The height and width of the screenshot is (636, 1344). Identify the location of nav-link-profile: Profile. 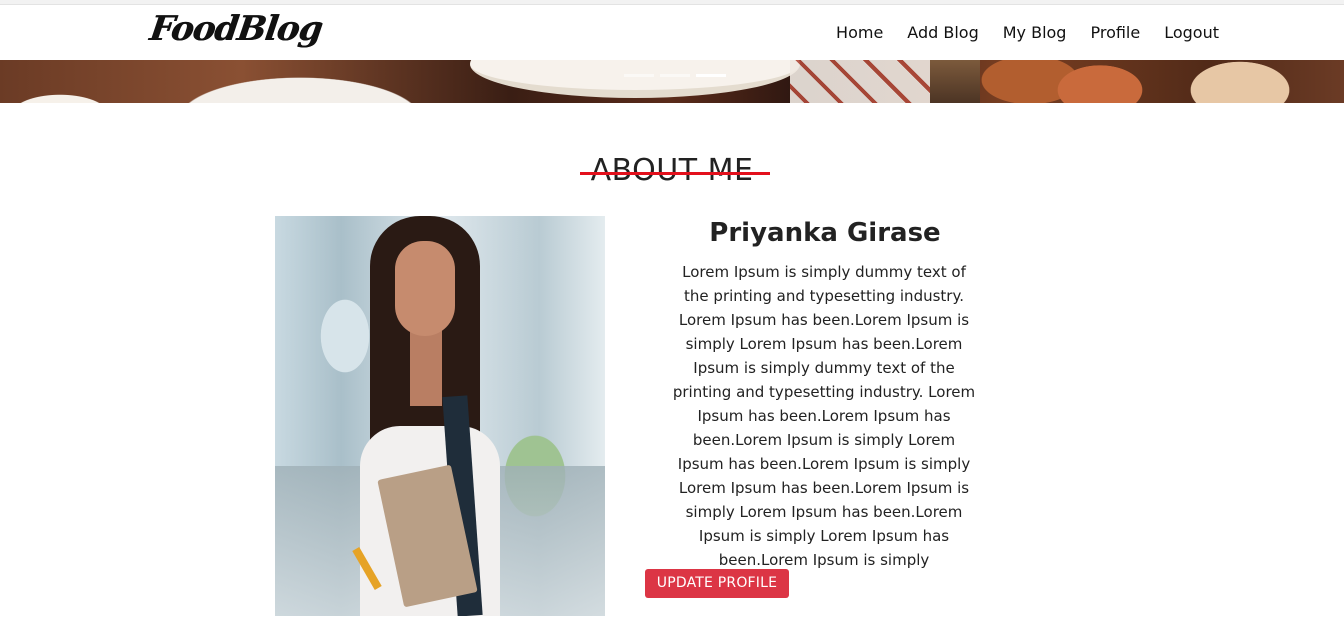
(1115, 32).